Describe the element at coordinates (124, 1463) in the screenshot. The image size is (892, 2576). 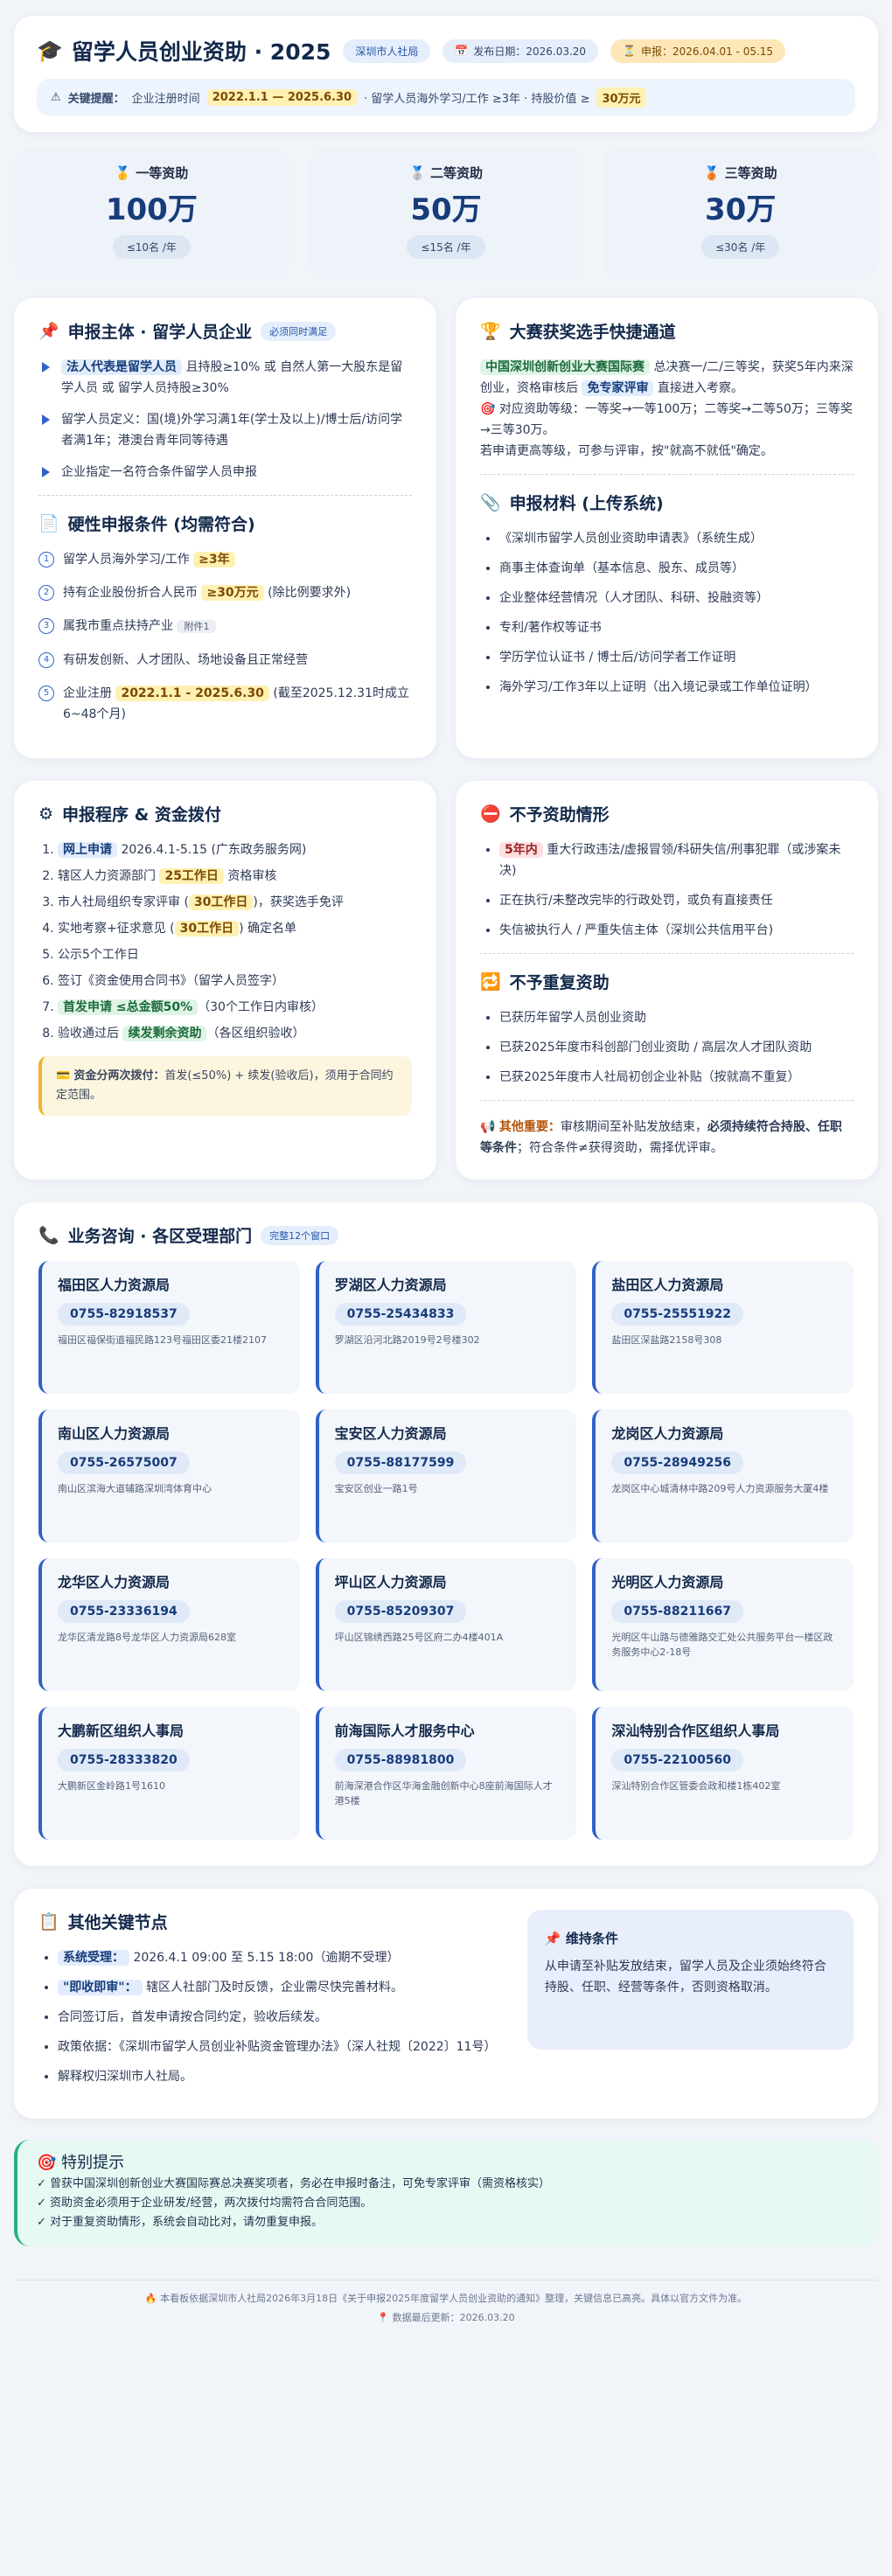
I see `contact-phone: 0755-26575007` at that location.